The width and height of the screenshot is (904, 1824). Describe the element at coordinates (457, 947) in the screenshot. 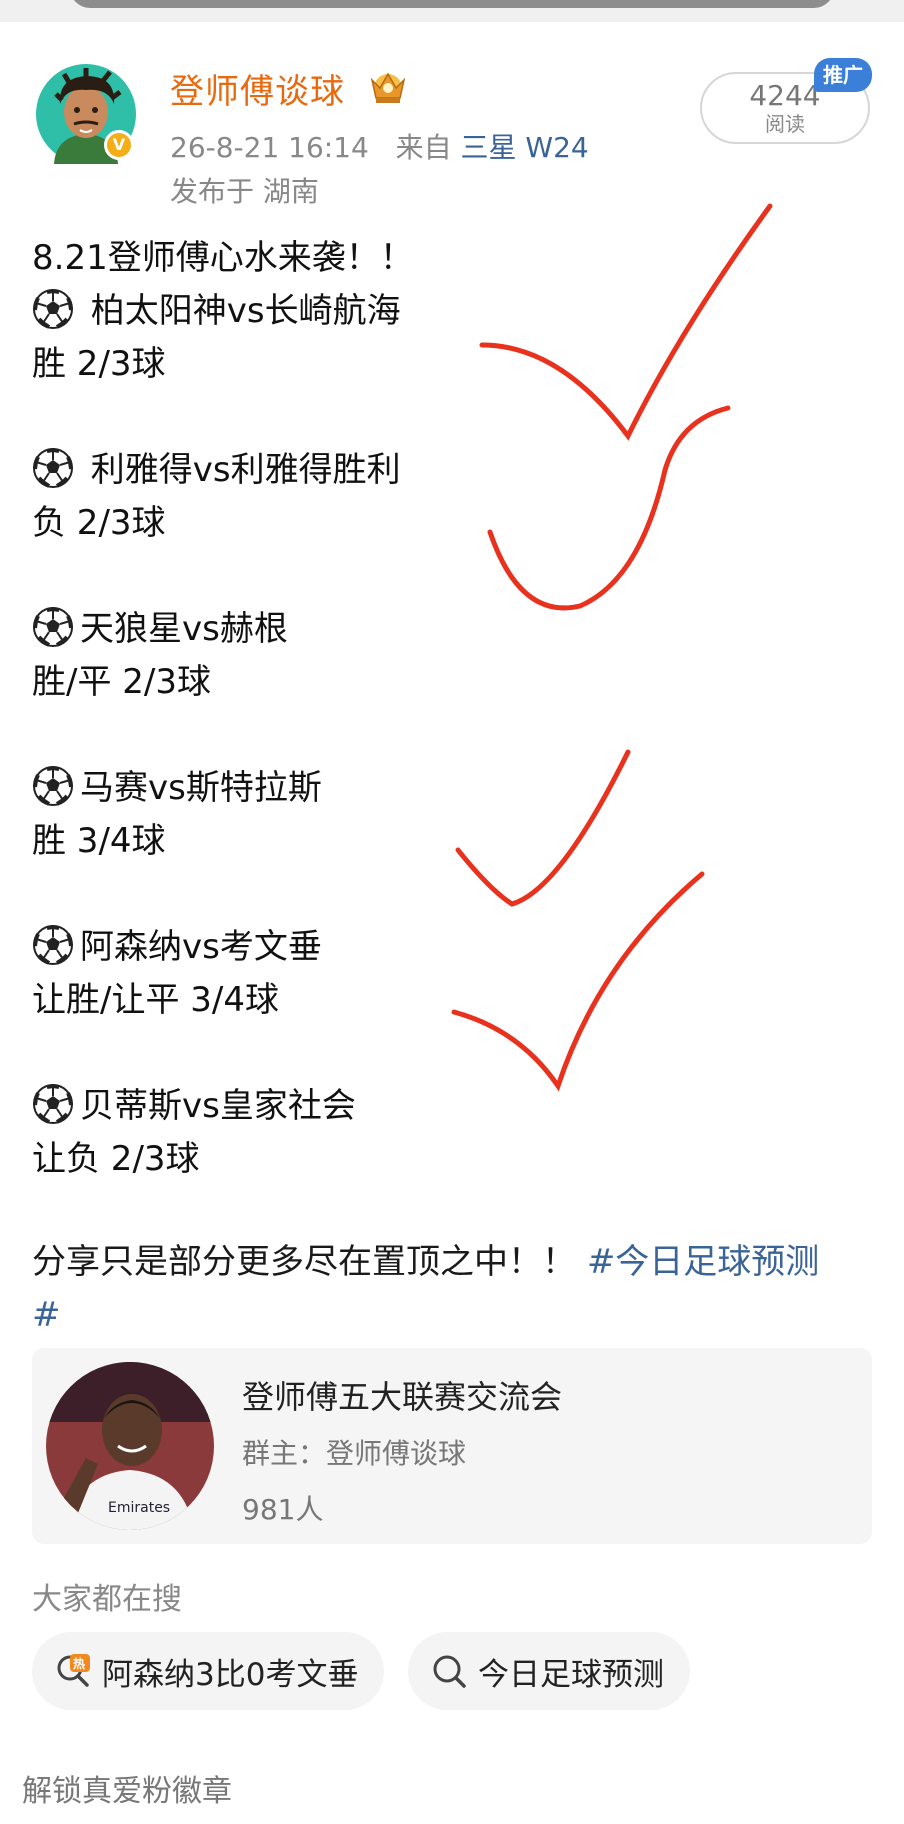

I see `match-teams: 阿森纳vs考文垂` at that location.